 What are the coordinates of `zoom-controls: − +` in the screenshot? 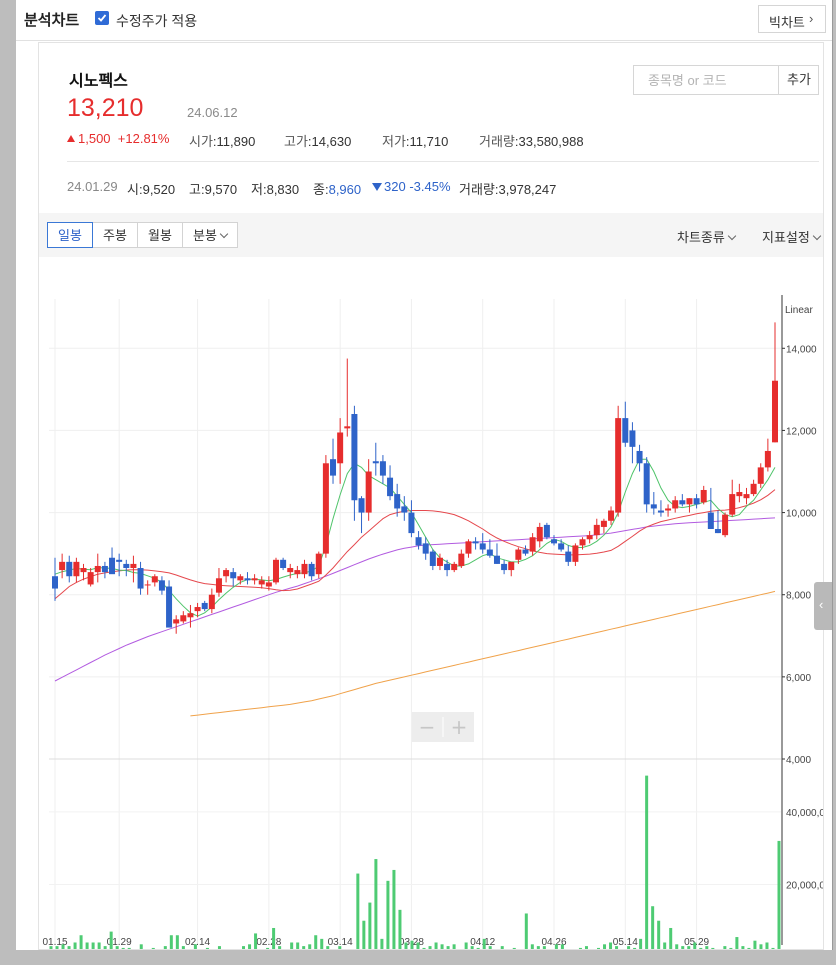 It's located at (443, 727).